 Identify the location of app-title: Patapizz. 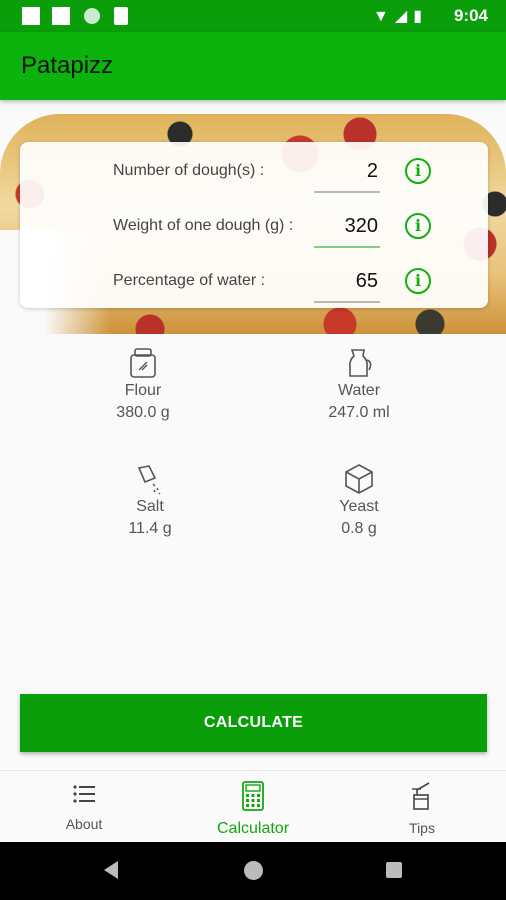
(67, 65).